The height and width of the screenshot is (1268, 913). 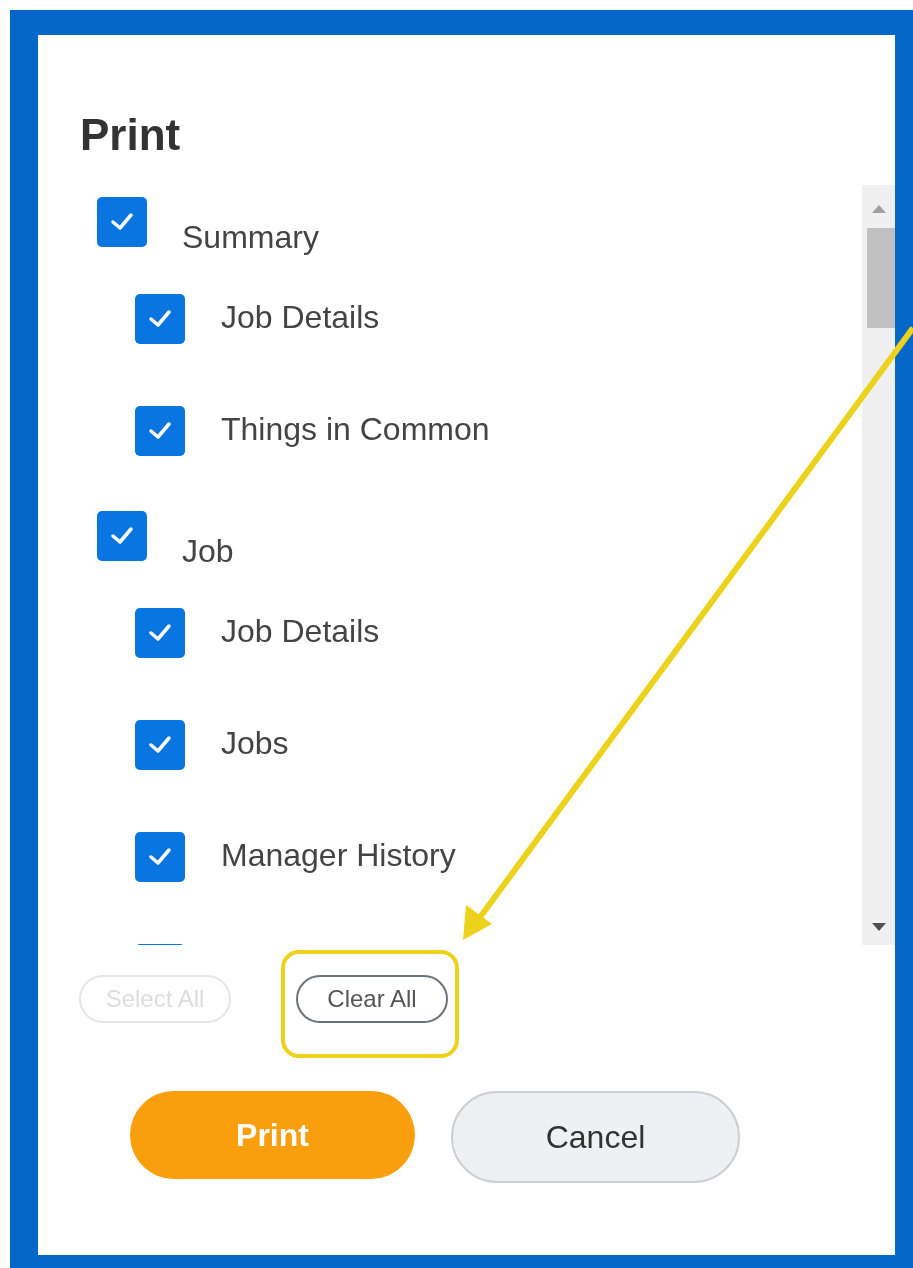 What do you see at coordinates (208, 551) in the screenshot?
I see `checkbox-label: Job` at bounding box center [208, 551].